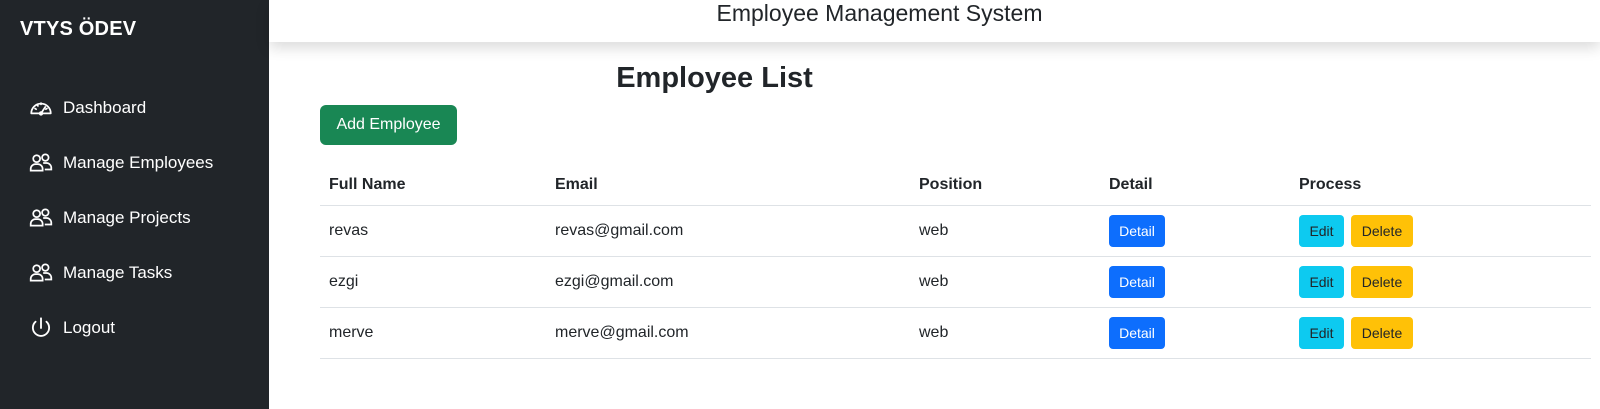 Image resolution: width=1600 pixels, height=409 pixels. I want to click on sidebar-item-label: Dashboard, so click(105, 107).